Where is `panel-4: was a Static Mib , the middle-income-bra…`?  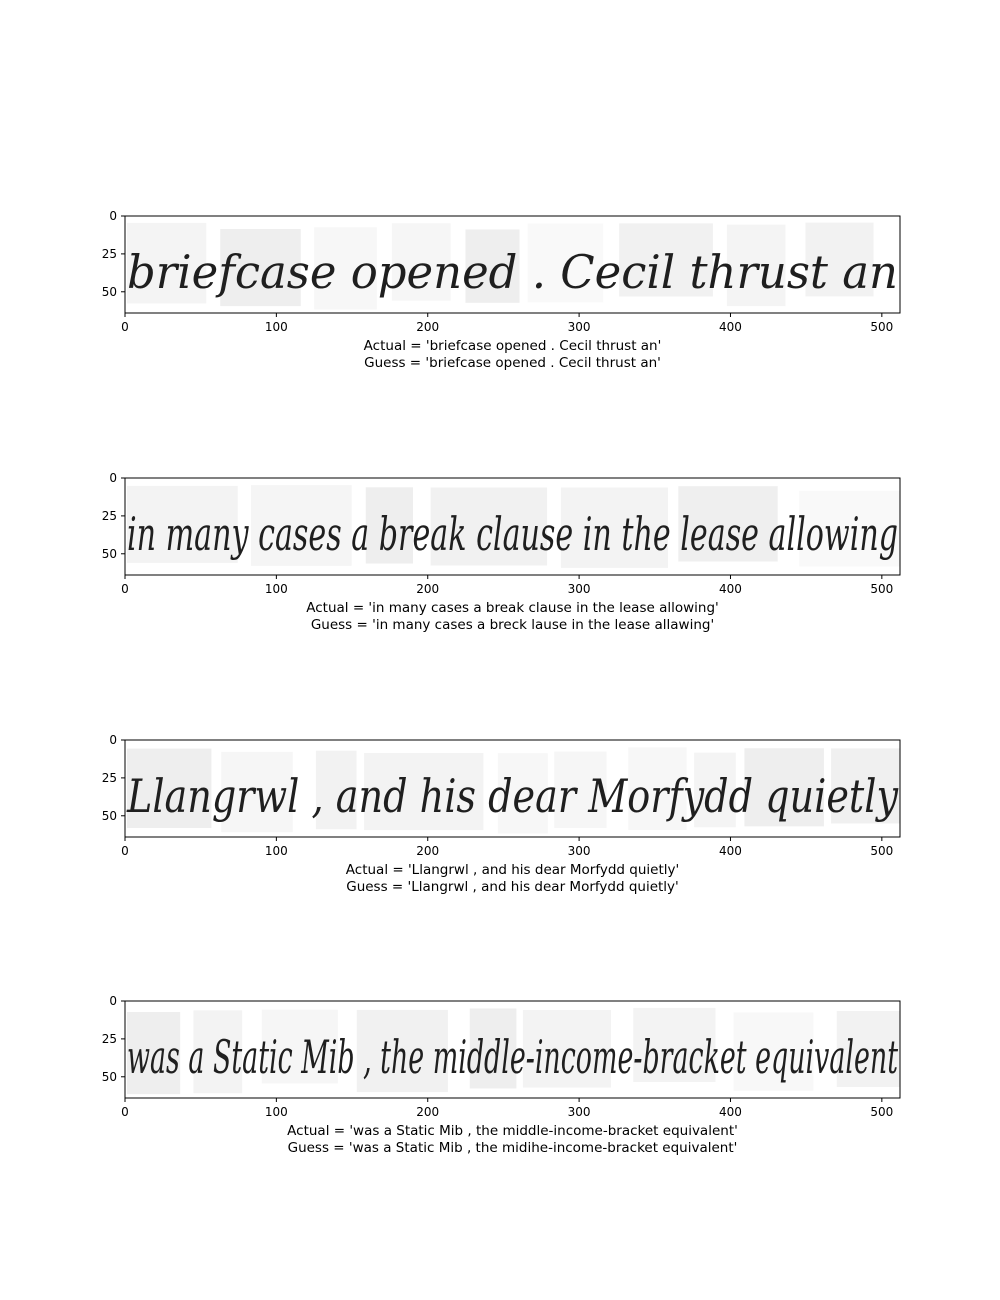 panel-4: was a Static Mib , the middle-income-bra… is located at coordinates (501, 1075).